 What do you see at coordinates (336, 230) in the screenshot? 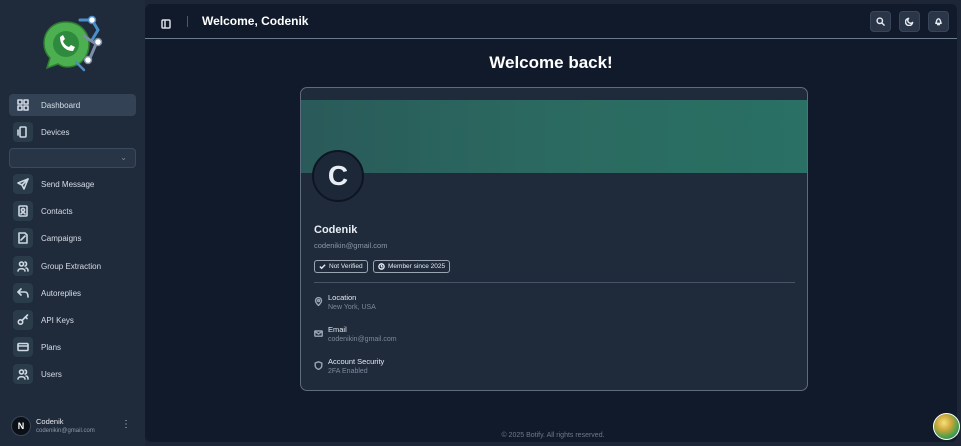
I see `profile-name: Codenik` at bounding box center [336, 230].